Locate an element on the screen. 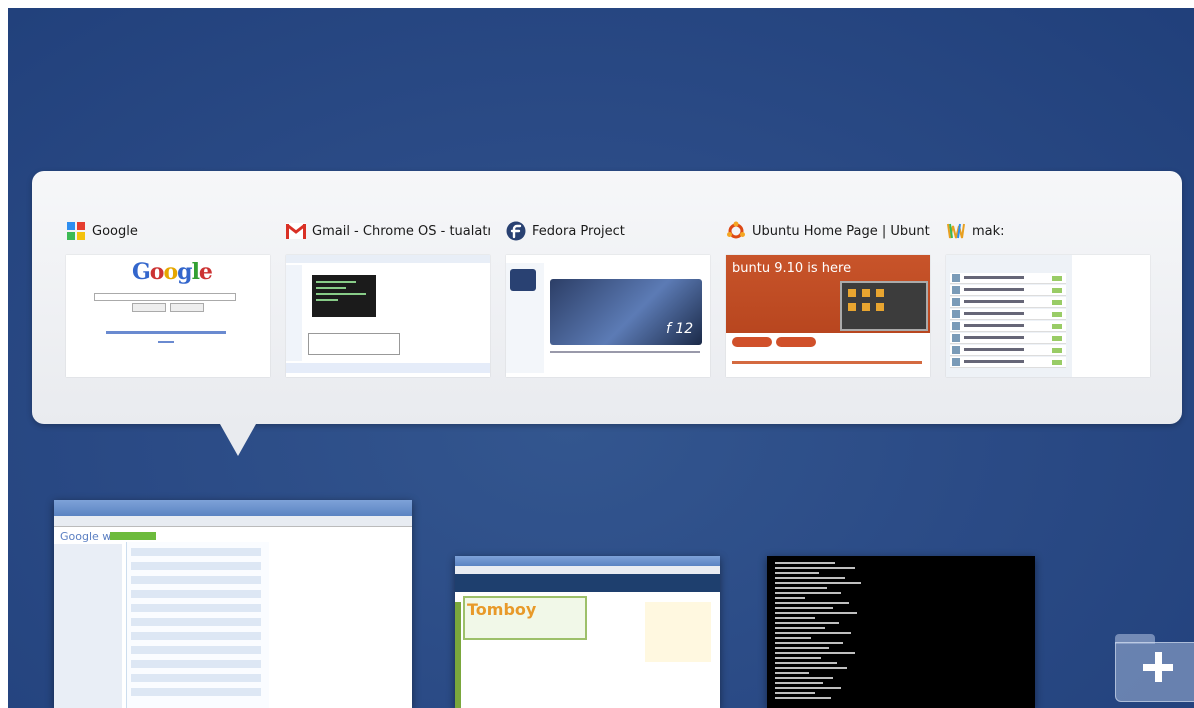 Image resolution: width=1194 pixels, height=708 pixels. tab-title: Ubuntu Home Page | Ubuntu is located at coordinates (841, 231).